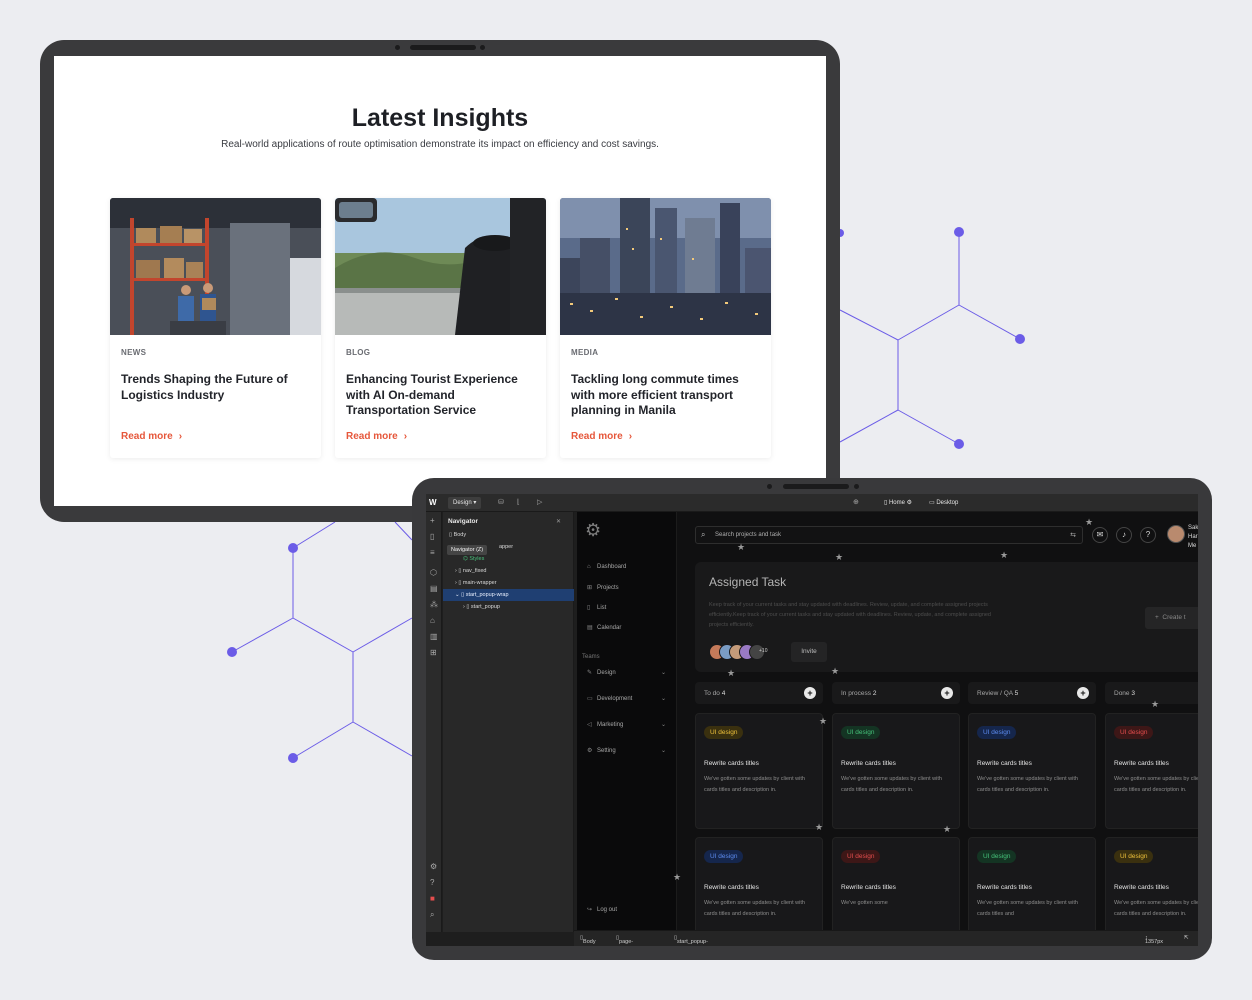  Describe the element at coordinates (609, 698) in the screenshot. I see `team-item-development: ▭ Development` at that location.